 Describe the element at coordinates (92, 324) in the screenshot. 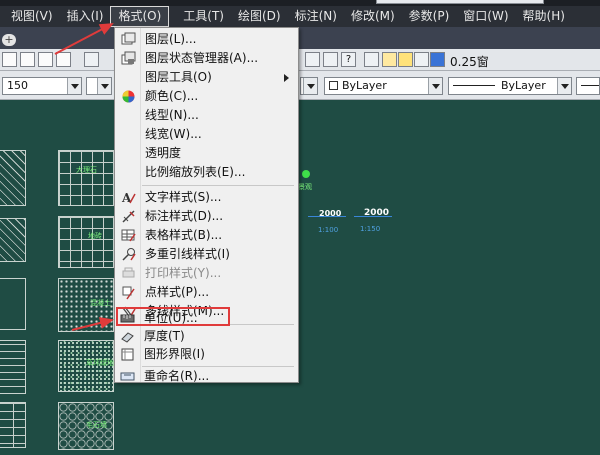

I see `arrow-to-units` at that location.